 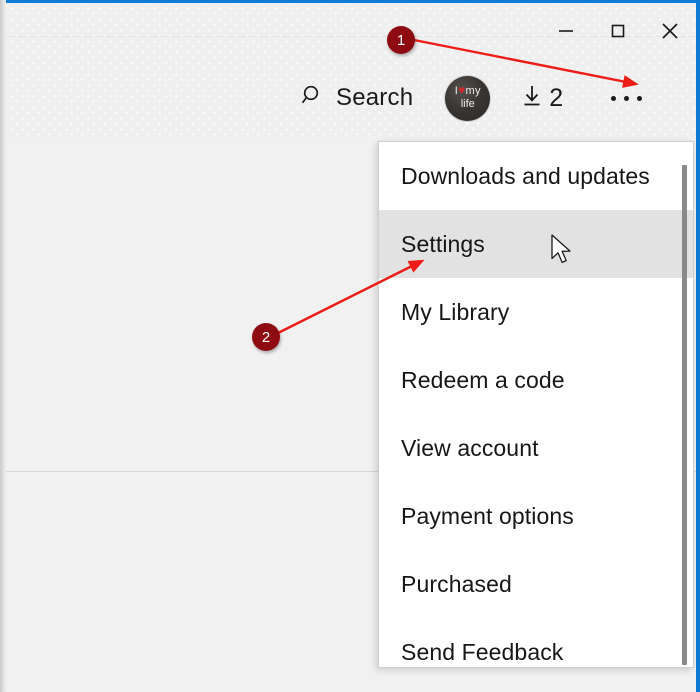 I want to click on menu-item-downloads-and-updates: Downloads and updates, so click(x=536, y=176).